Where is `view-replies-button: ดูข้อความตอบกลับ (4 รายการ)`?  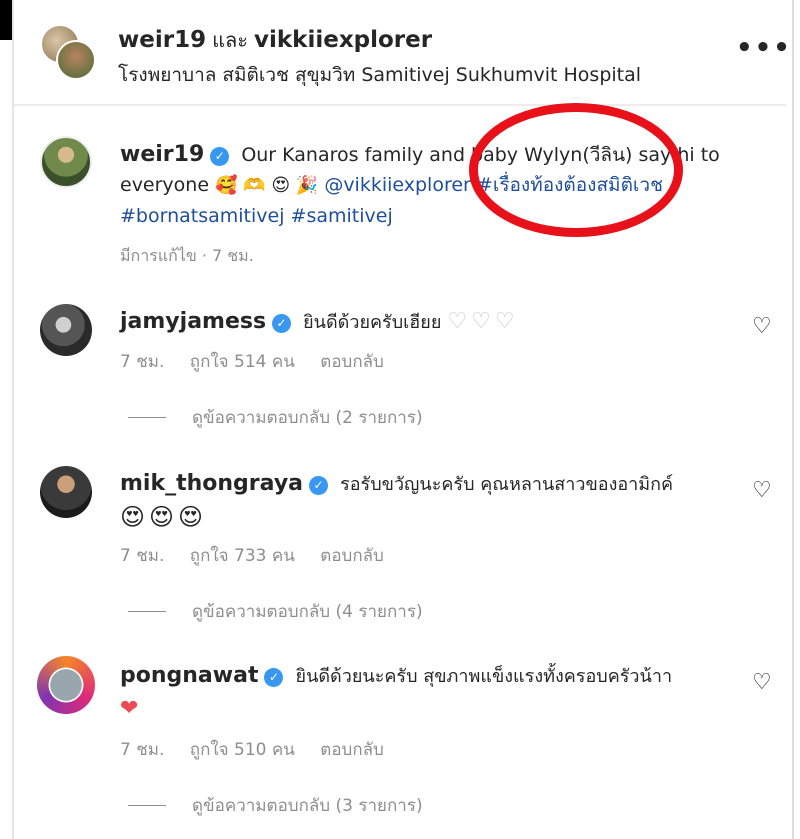
view-replies-button: ดูข้อความตอบกลับ (4 รายการ) is located at coordinates (275, 611).